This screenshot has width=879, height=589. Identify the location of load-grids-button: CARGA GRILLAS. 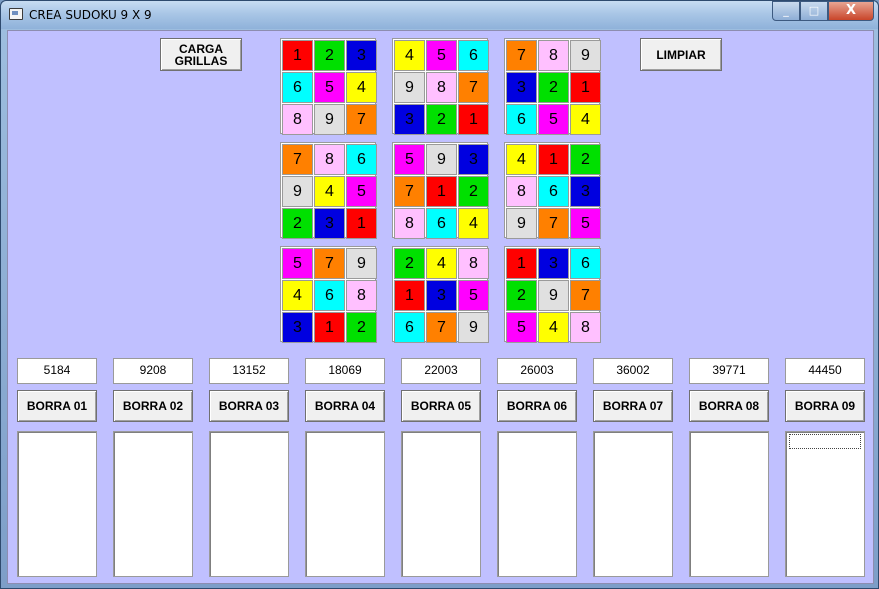
(201, 54).